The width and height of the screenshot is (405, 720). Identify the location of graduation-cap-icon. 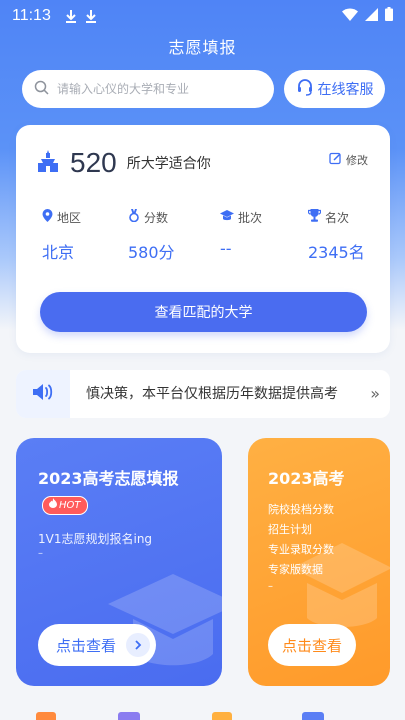
(227, 217).